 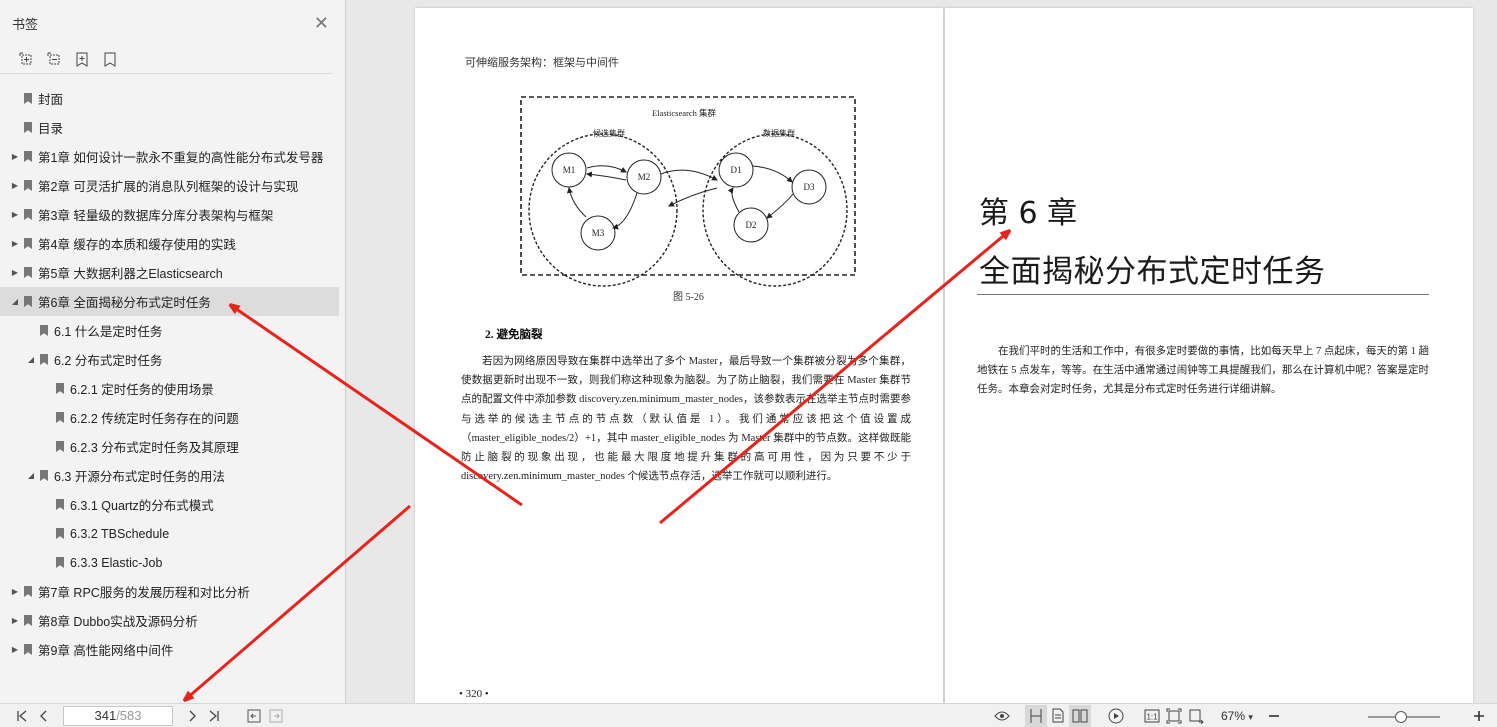 What do you see at coordinates (1401, 717) in the screenshot?
I see `zoom-slider-handle` at bounding box center [1401, 717].